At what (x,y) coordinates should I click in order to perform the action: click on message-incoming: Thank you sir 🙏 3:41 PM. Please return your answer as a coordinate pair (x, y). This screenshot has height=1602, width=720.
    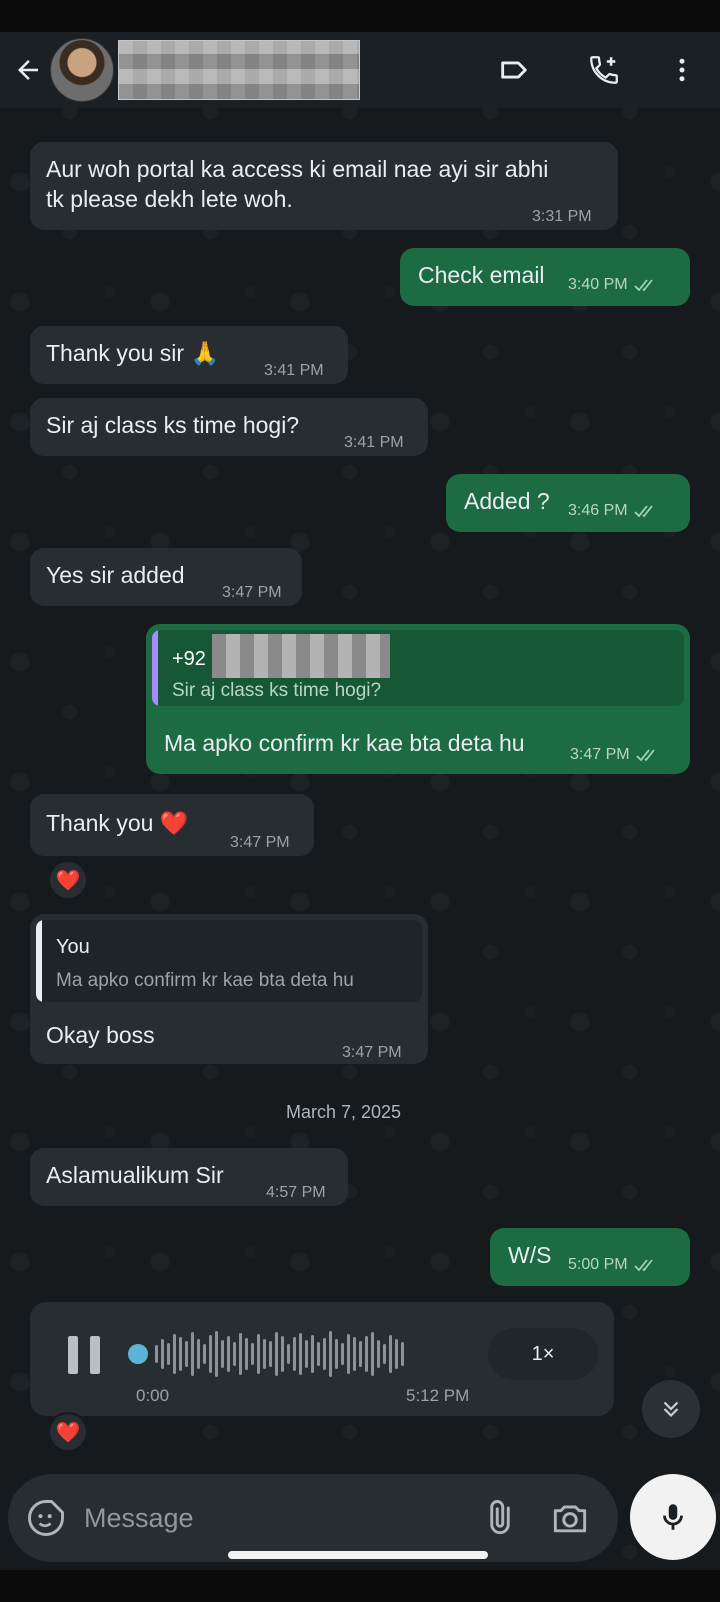
    Looking at the image, I should click on (189, 355).